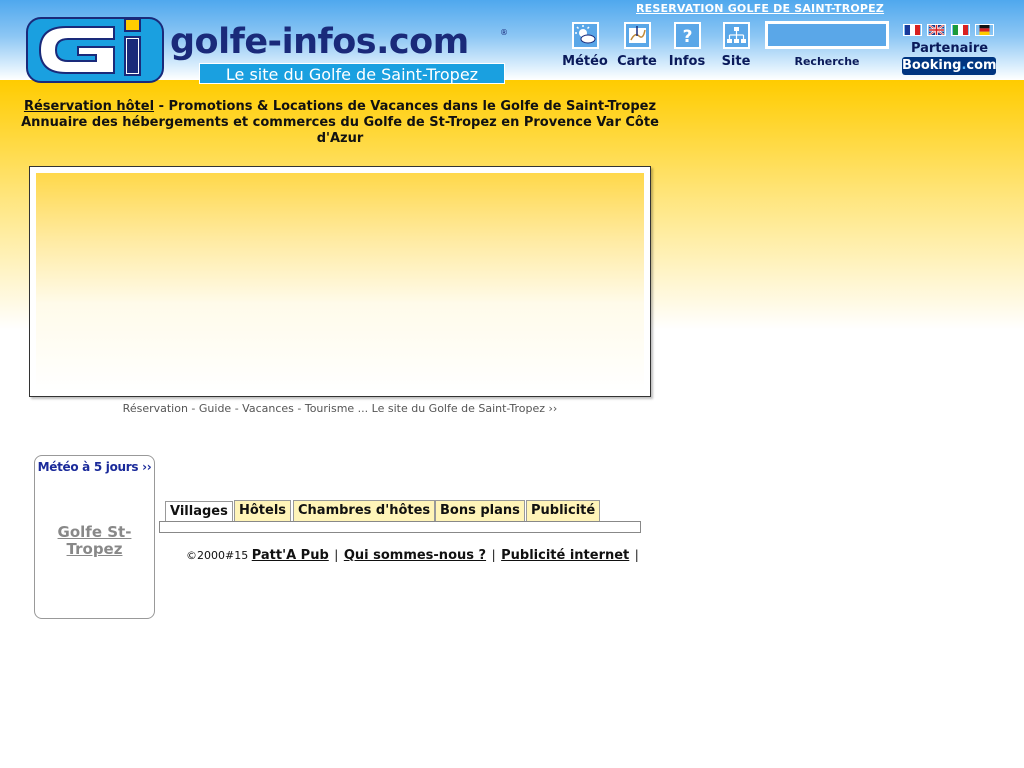 Image resolution: width=1024 pixels, height=768 pixels. What do you see at coordinates (95, 50) in the screenshot?
I see `logo-gi-icon` at bounding box center [95, 50].